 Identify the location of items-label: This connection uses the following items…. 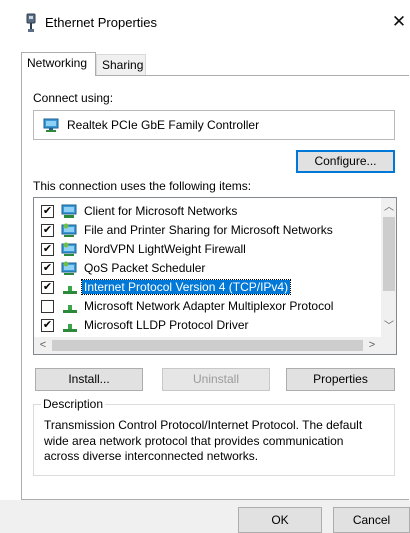
(142, 186).